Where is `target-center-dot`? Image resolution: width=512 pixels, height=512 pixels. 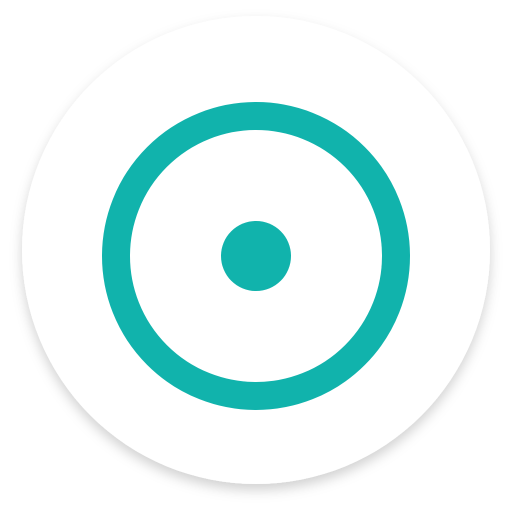
target-center-dot is located at coordinates (256, 256).